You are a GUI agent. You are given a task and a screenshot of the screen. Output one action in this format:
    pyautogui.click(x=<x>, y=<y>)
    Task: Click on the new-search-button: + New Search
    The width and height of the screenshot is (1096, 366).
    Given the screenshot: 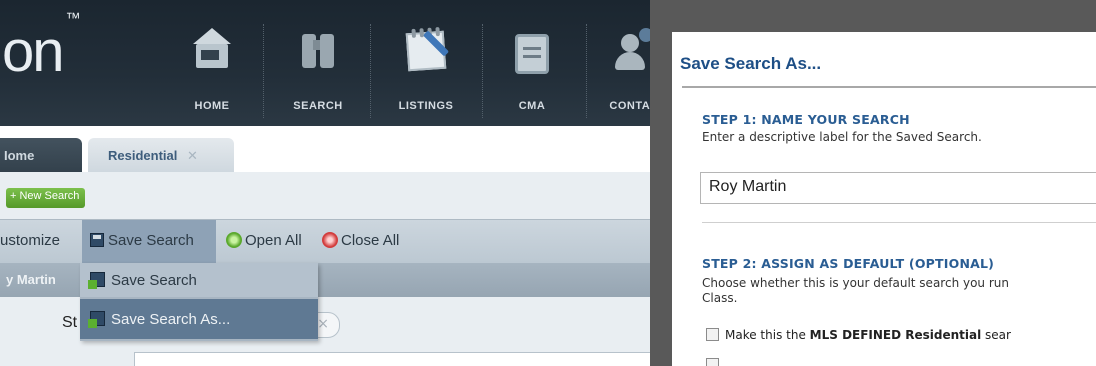 What is the action you would take?
    pyautogui.click(x=46, y=198)
    